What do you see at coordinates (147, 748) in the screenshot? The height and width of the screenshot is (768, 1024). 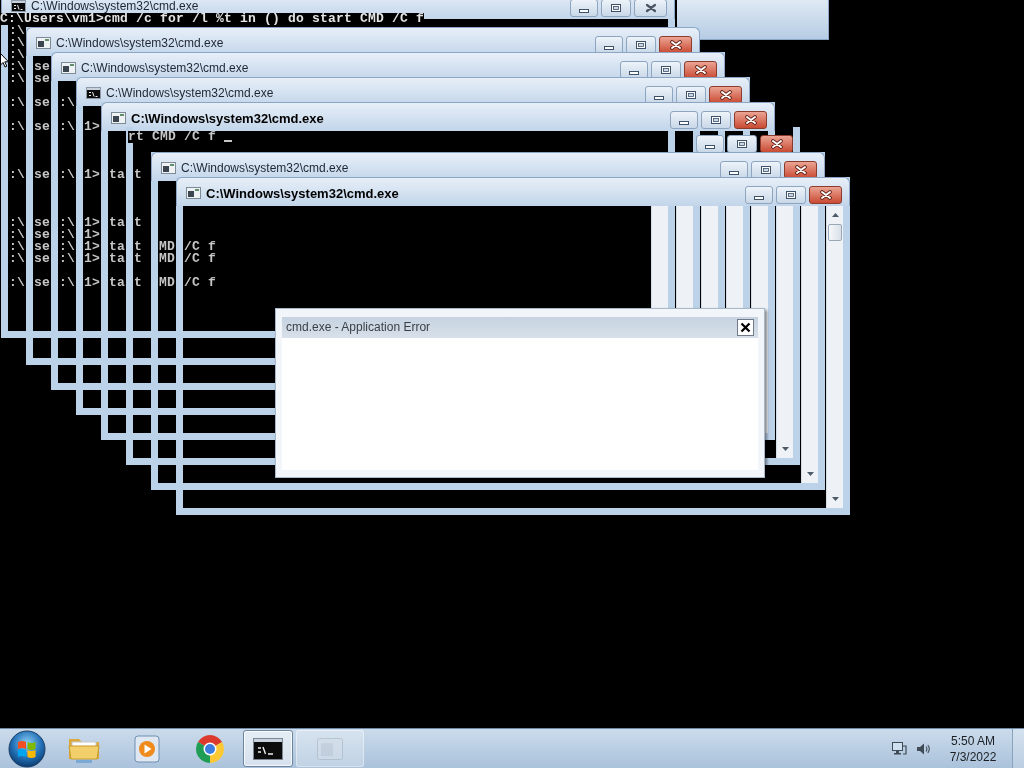 I see `play-icon` at bounding box center [147, 748].